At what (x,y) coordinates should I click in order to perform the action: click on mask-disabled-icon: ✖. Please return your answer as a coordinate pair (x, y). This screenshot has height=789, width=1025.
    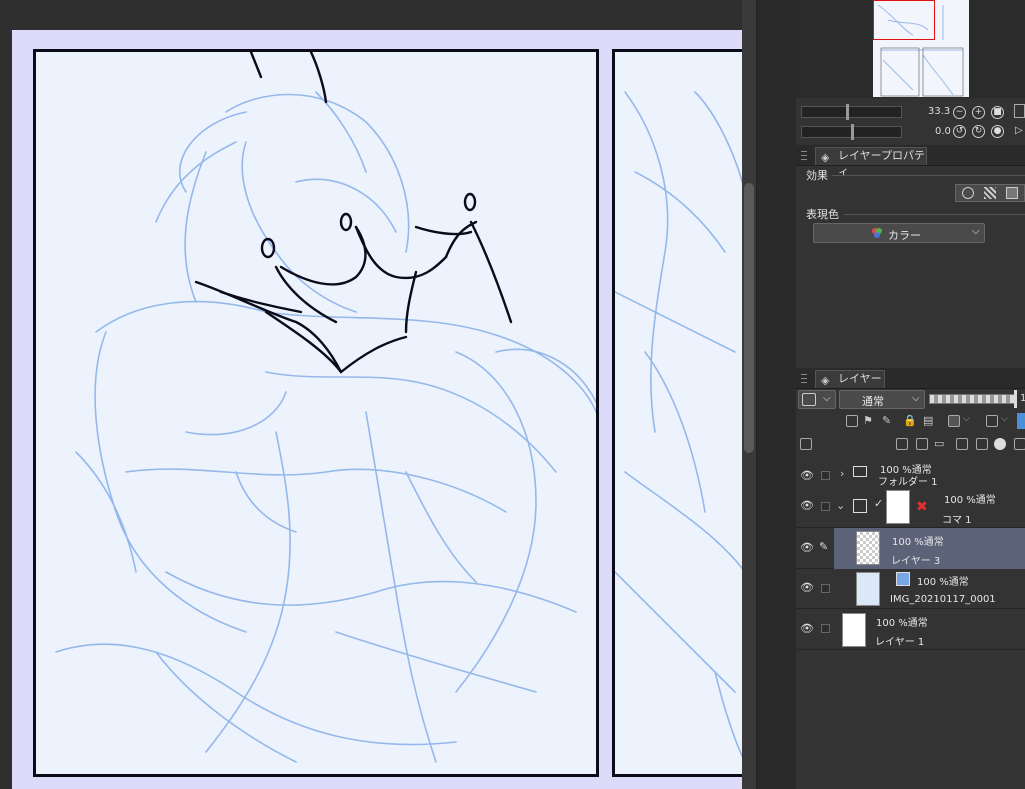
    Looking at the image, I should click on (922, 507).